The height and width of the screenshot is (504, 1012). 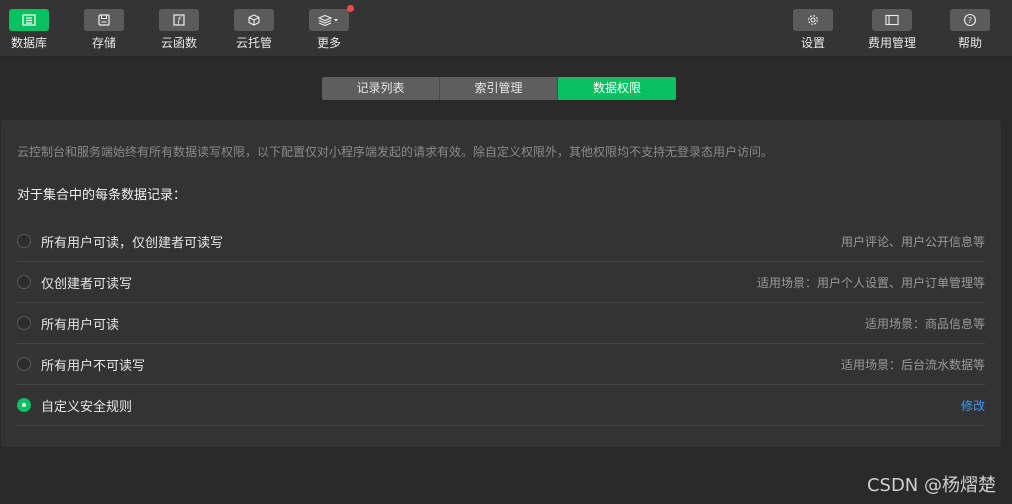 I want to click on option-label: 自定义安全规则, so click(x=87, y=407).